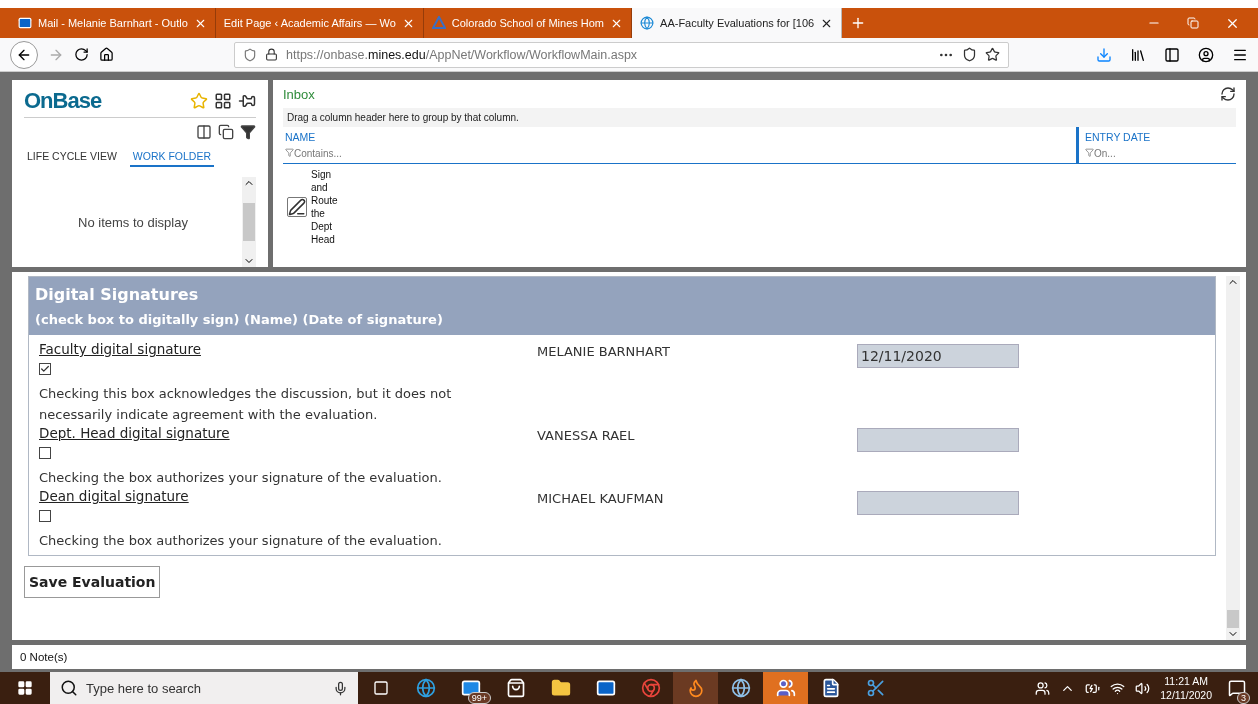 The width and height of the screenshot is (1258, 704). I want to click on triangle-logo-icon, so click(438, 23).